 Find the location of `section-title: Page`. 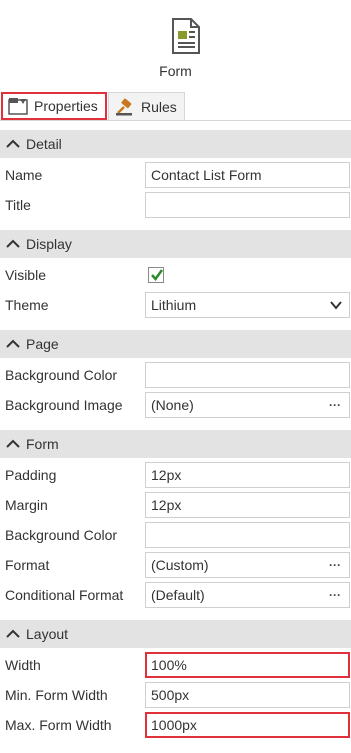

section-title: Page is located at coordinates (42, 344).